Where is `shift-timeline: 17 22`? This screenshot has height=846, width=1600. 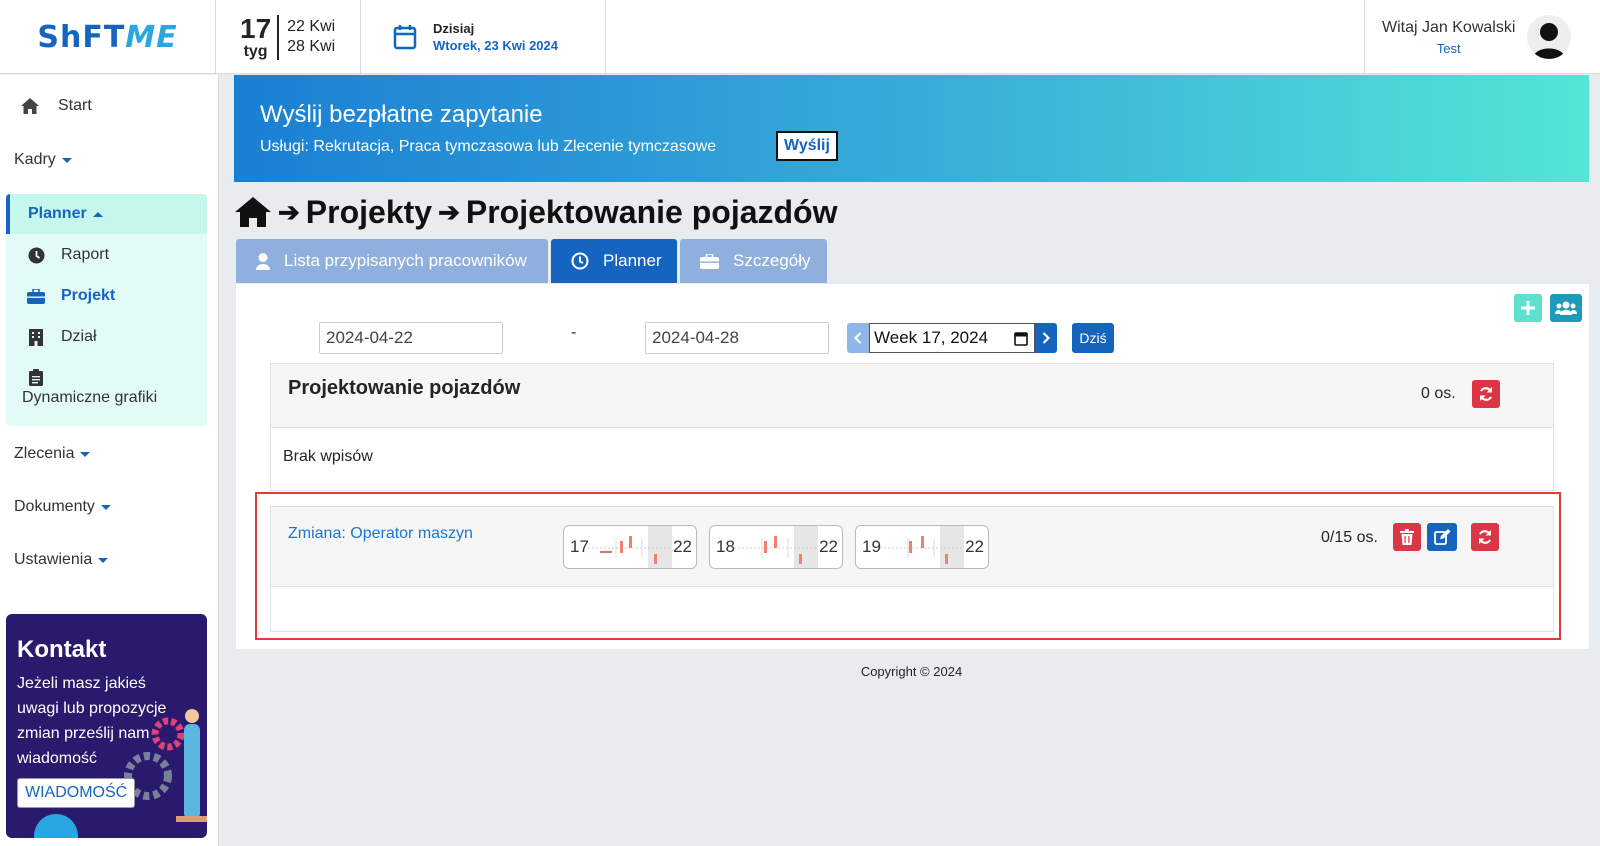
shift-timeline: 17 22 is located at coordinates (630, 547).